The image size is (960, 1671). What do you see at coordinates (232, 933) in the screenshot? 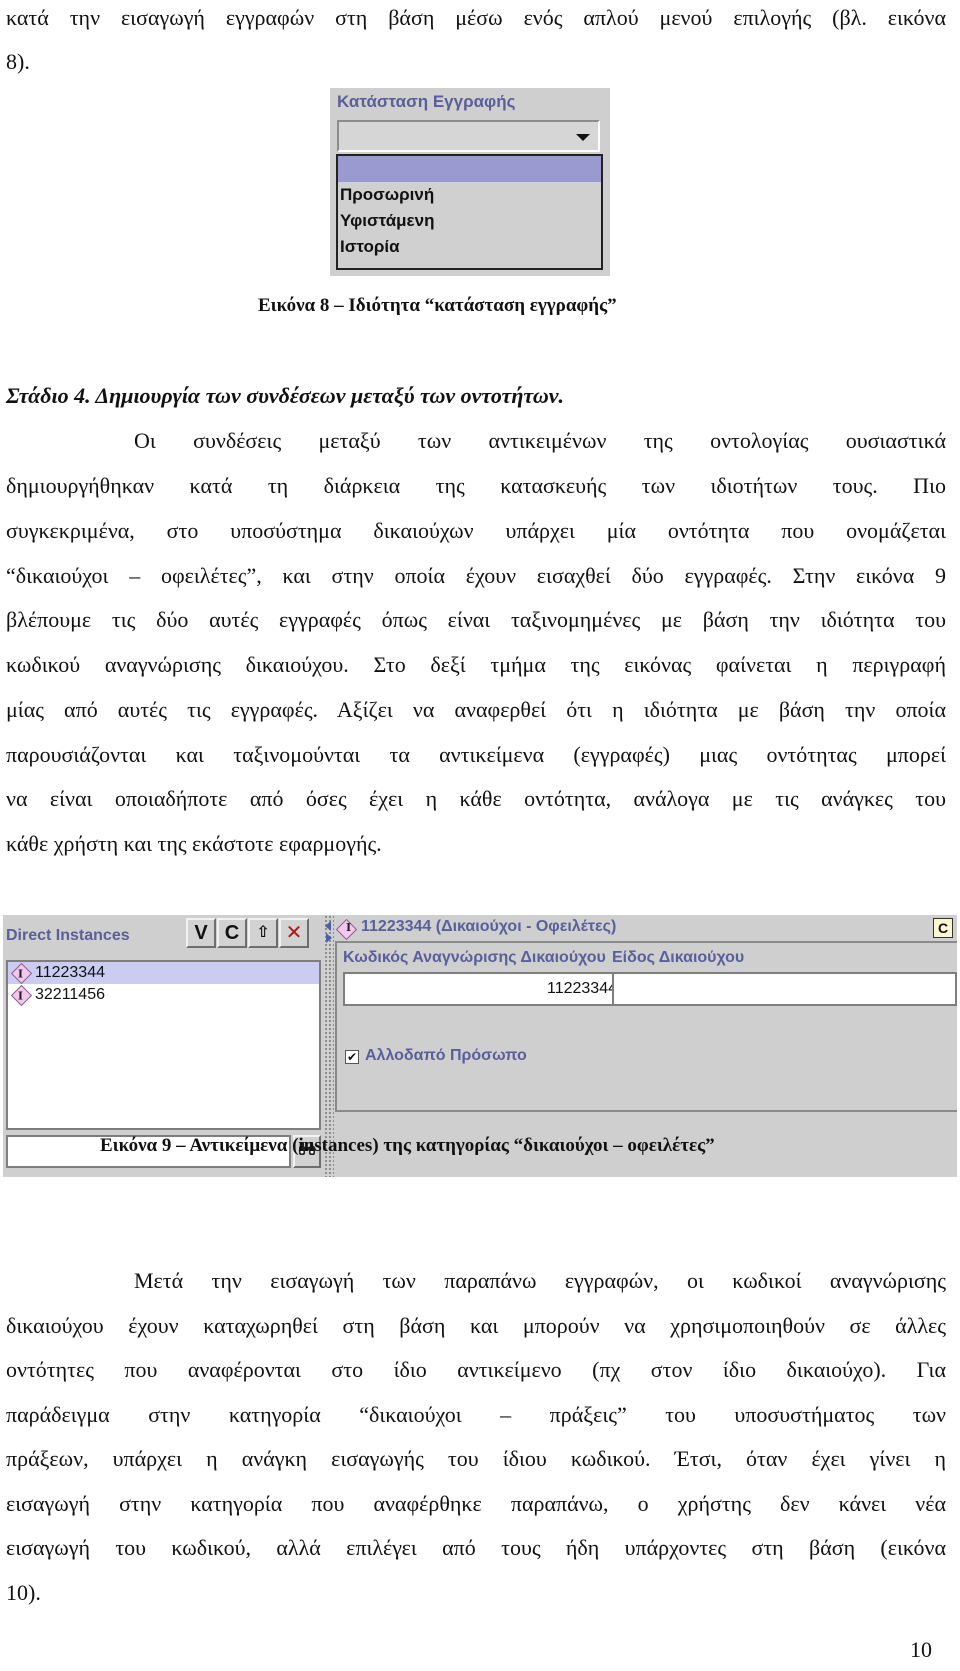
I see `create-instance-button: C` at bounding box center [232, 933].